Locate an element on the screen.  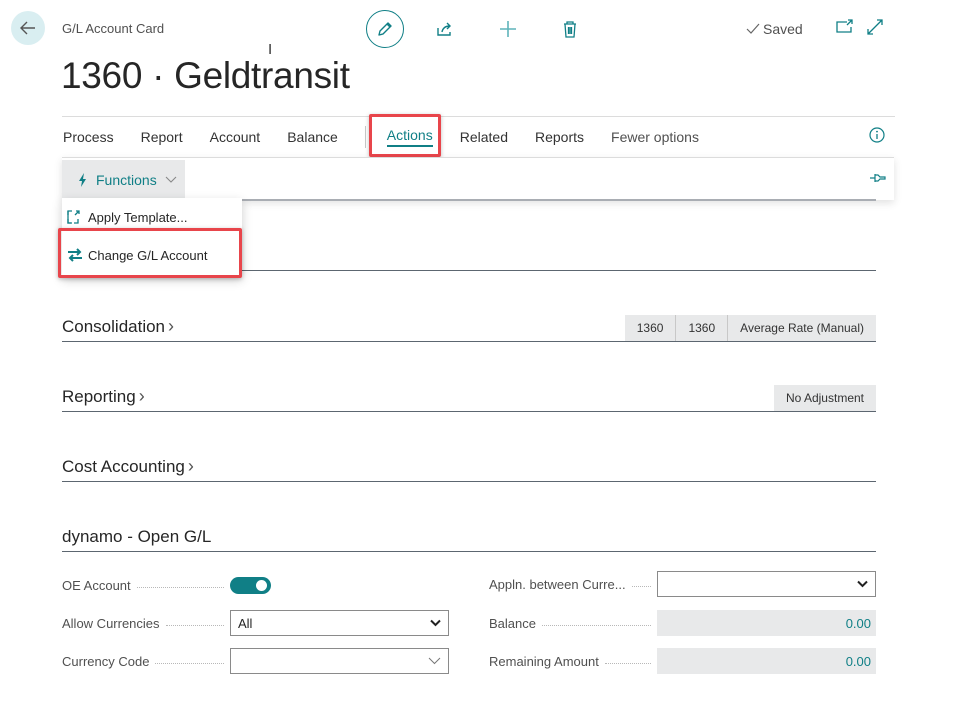
fasttab-dynamo-open-gl: dynamo - Open G/L is located at coordinates (469, 537).